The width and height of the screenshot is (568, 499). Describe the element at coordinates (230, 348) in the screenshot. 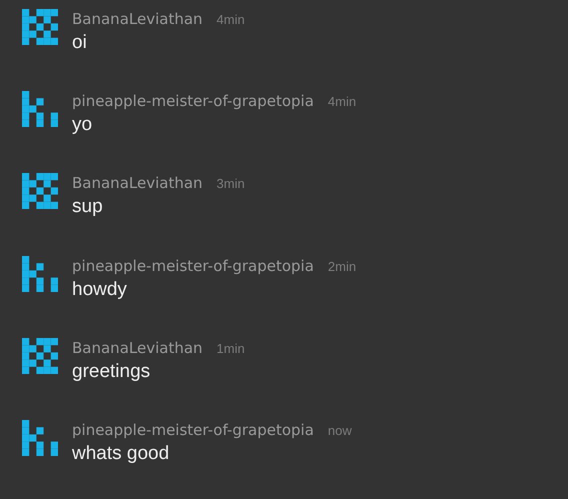

I see `message-time: 1min` at that location.